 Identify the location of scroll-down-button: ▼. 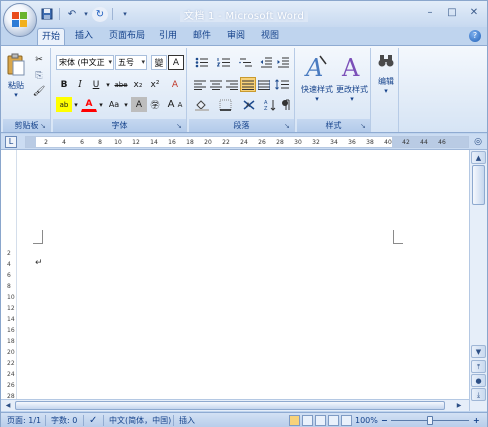
(478, 351).